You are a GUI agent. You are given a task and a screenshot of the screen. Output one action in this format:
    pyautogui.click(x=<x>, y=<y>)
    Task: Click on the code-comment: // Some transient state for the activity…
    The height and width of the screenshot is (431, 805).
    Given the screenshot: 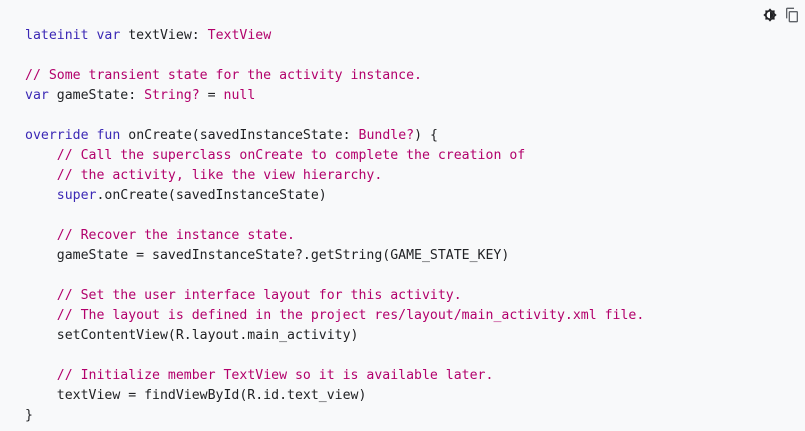 What is the action you would take?
    pyautogui.click(x=223, y=75)
    